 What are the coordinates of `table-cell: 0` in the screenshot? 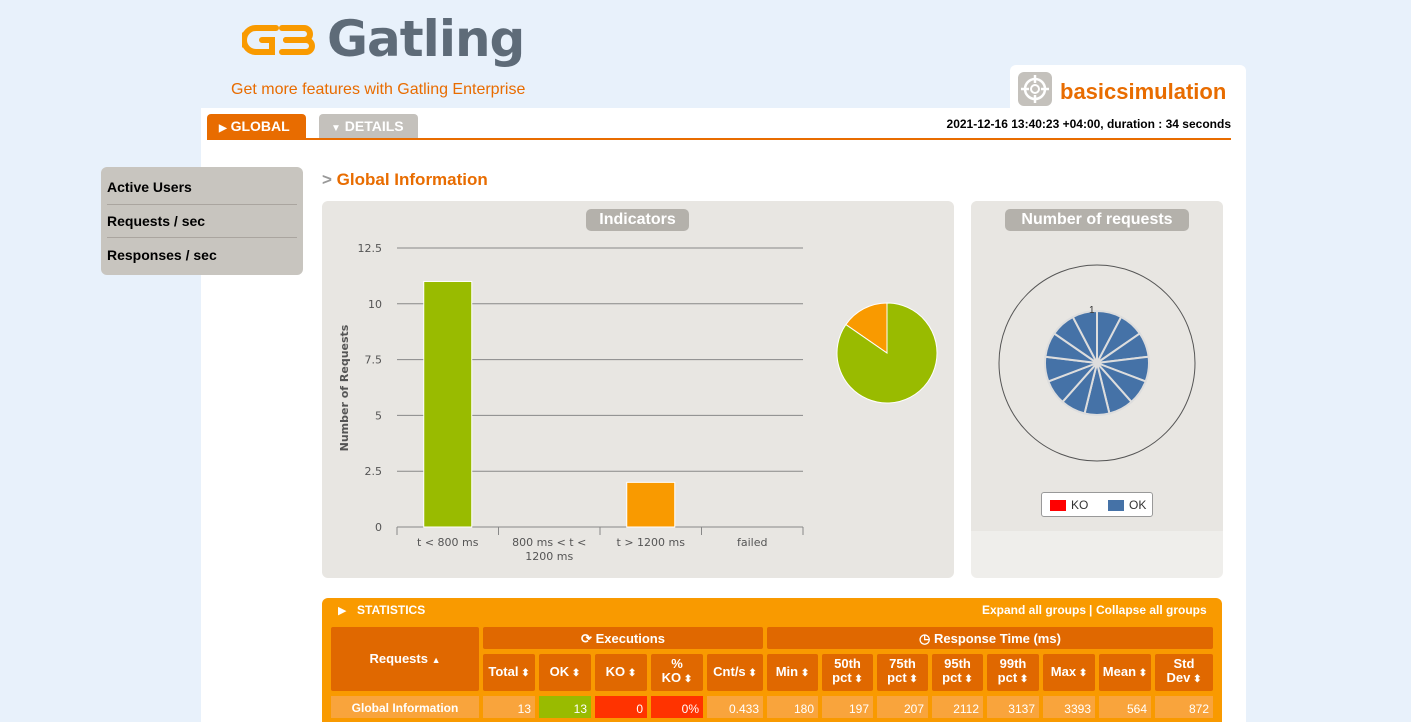 It's located at (621, 707).